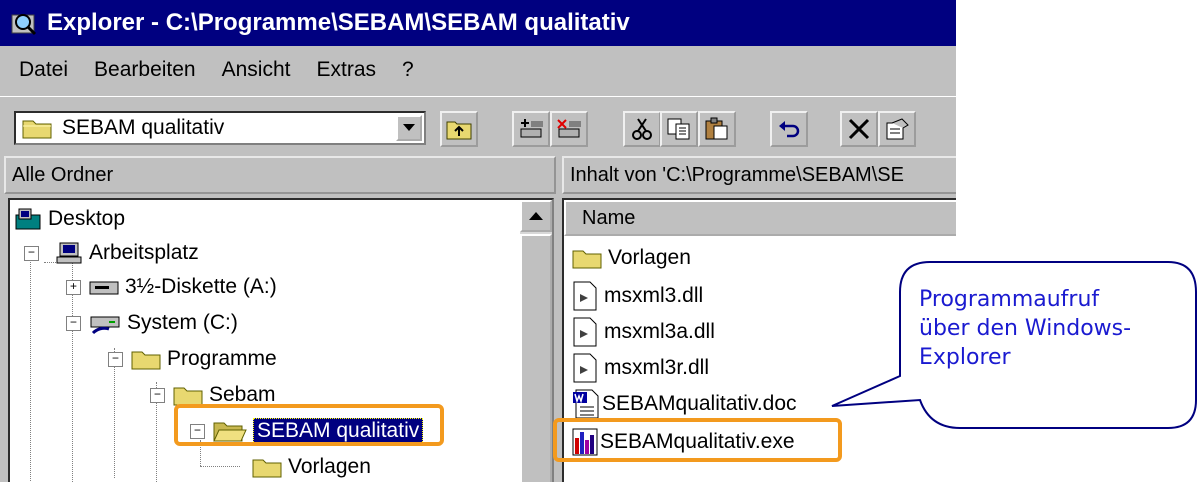  Describe the element at coordinates (965, 357) in the screenshot. I see `callout-line: Explorer` at that location.